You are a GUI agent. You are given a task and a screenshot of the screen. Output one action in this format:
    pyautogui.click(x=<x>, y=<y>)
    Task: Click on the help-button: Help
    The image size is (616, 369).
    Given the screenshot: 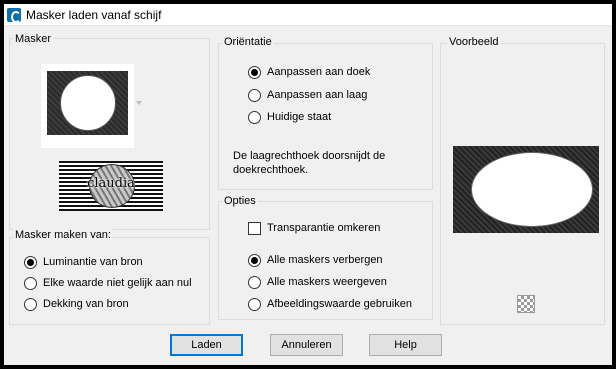 What is the action you would take?
    pyautogui.click(x=405, y=345)
    